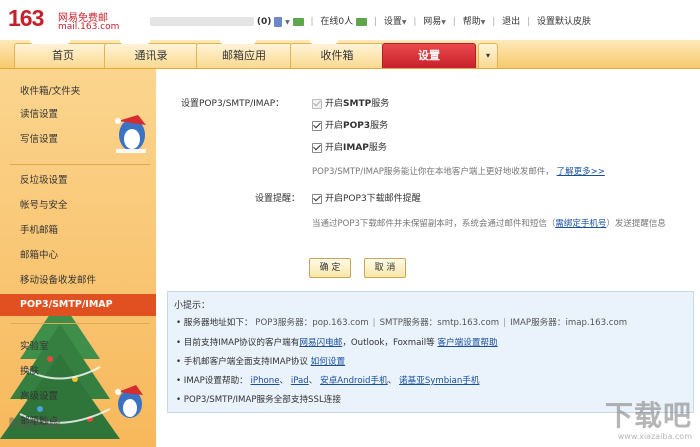 Image resolution: width=700 pixels, height=447 pixels. What do you see at coordinates (317, 125) in the screenshot?
I see `pop3-checkbox` at bounding box center [317, 125].